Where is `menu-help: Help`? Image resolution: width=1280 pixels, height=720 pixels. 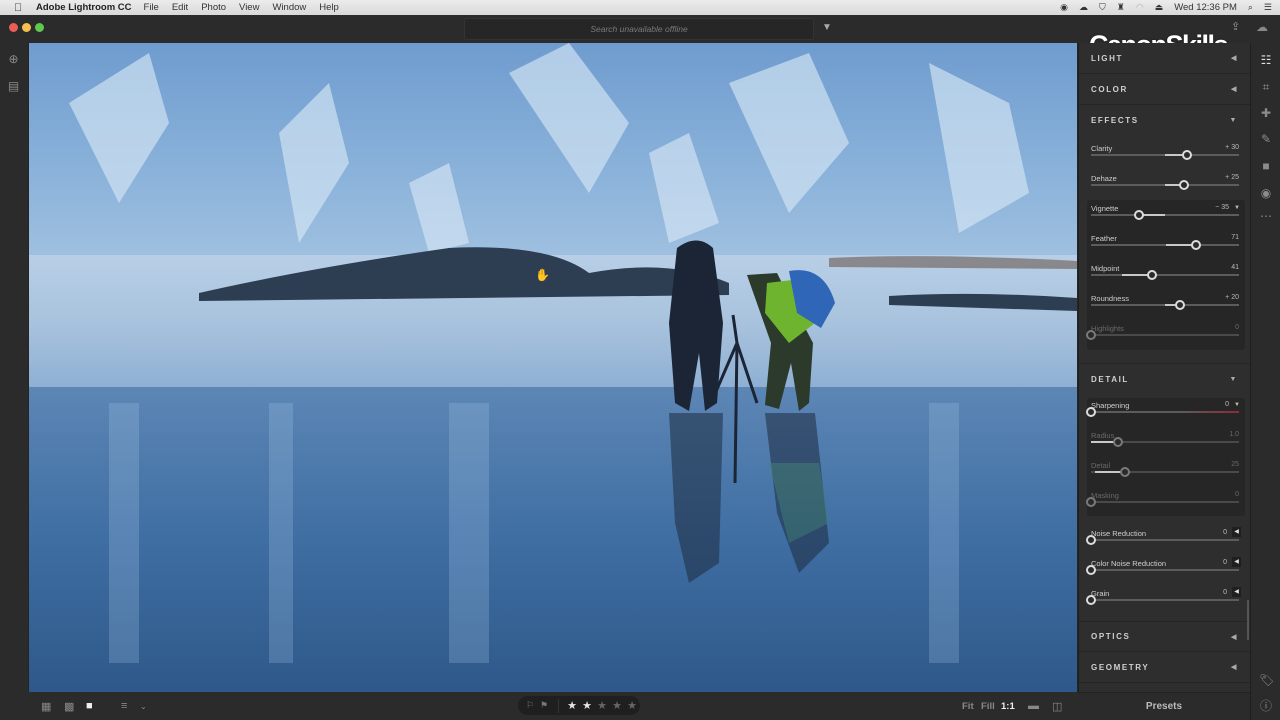 menu-help: Help is located at coordinates (329, 7).